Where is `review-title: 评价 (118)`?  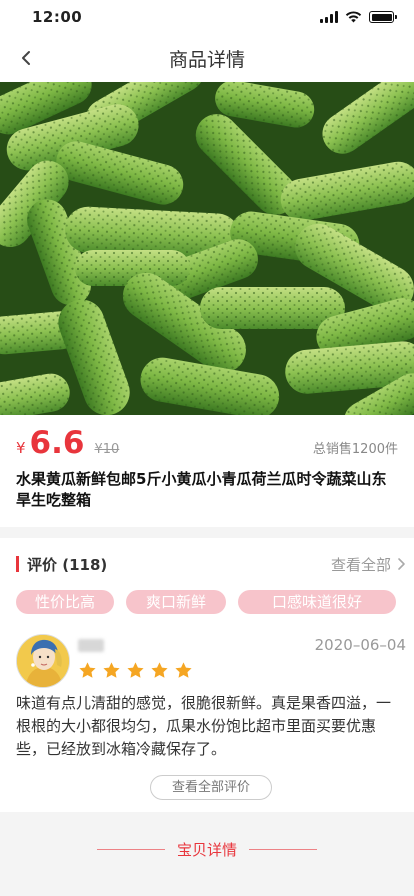
review-title: 评价 (118) is located at coordinates (67, 564).